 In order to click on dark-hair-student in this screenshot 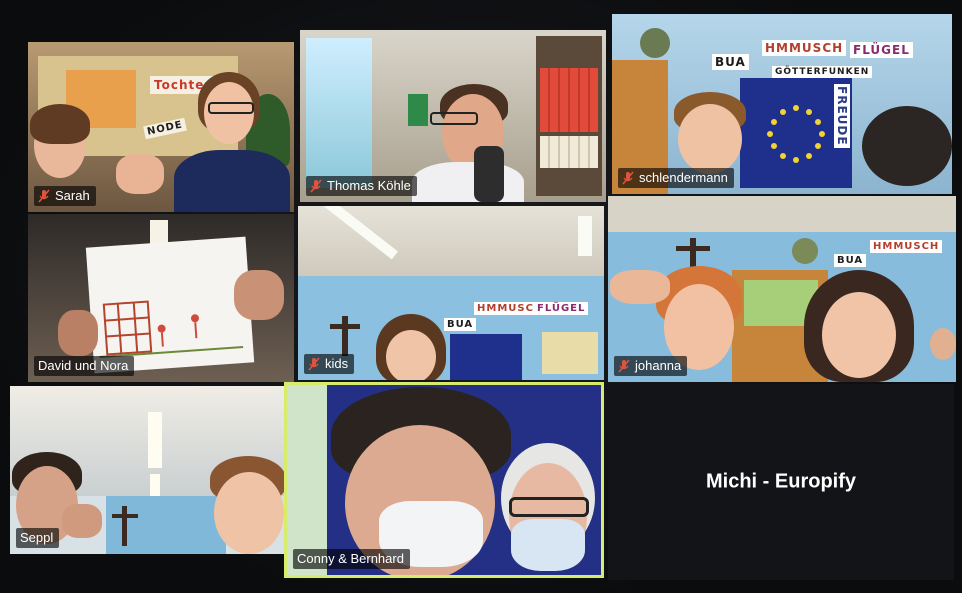, I will do `click(907, 146)`.